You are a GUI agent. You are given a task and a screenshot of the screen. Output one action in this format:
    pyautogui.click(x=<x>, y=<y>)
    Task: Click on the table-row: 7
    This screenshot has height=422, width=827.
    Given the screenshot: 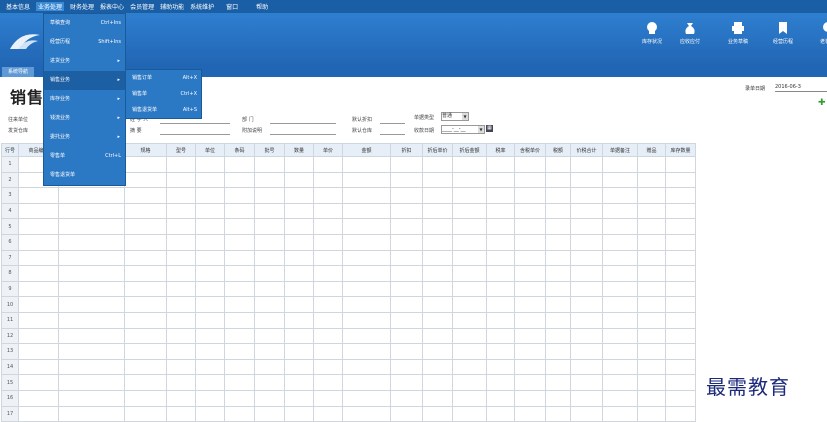 What is the action you would take?
    pyautogui.click(x=348, y=258)
    